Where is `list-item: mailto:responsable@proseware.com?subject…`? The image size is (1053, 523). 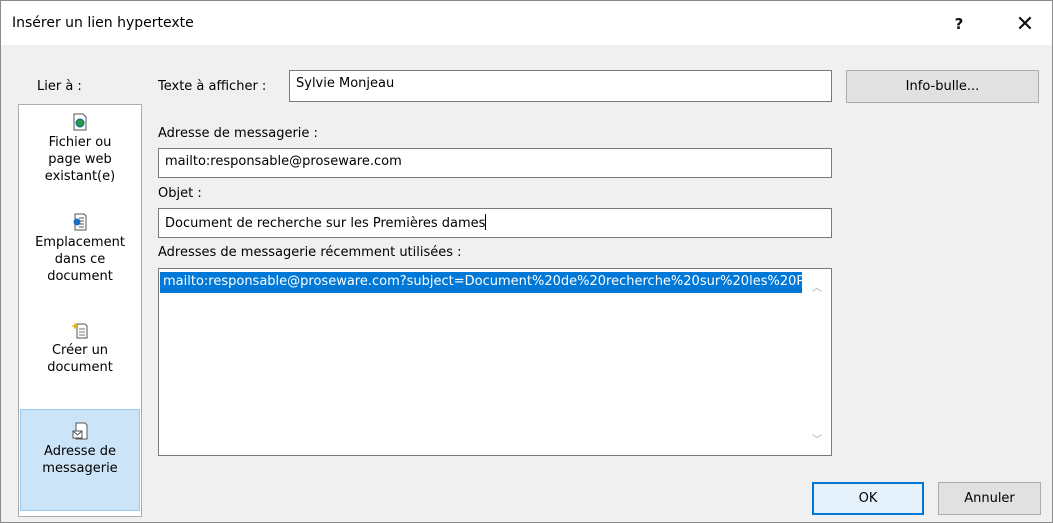
list-item: mailto:responsable@proseware.com?subject… is located at coordinates (481, 282).